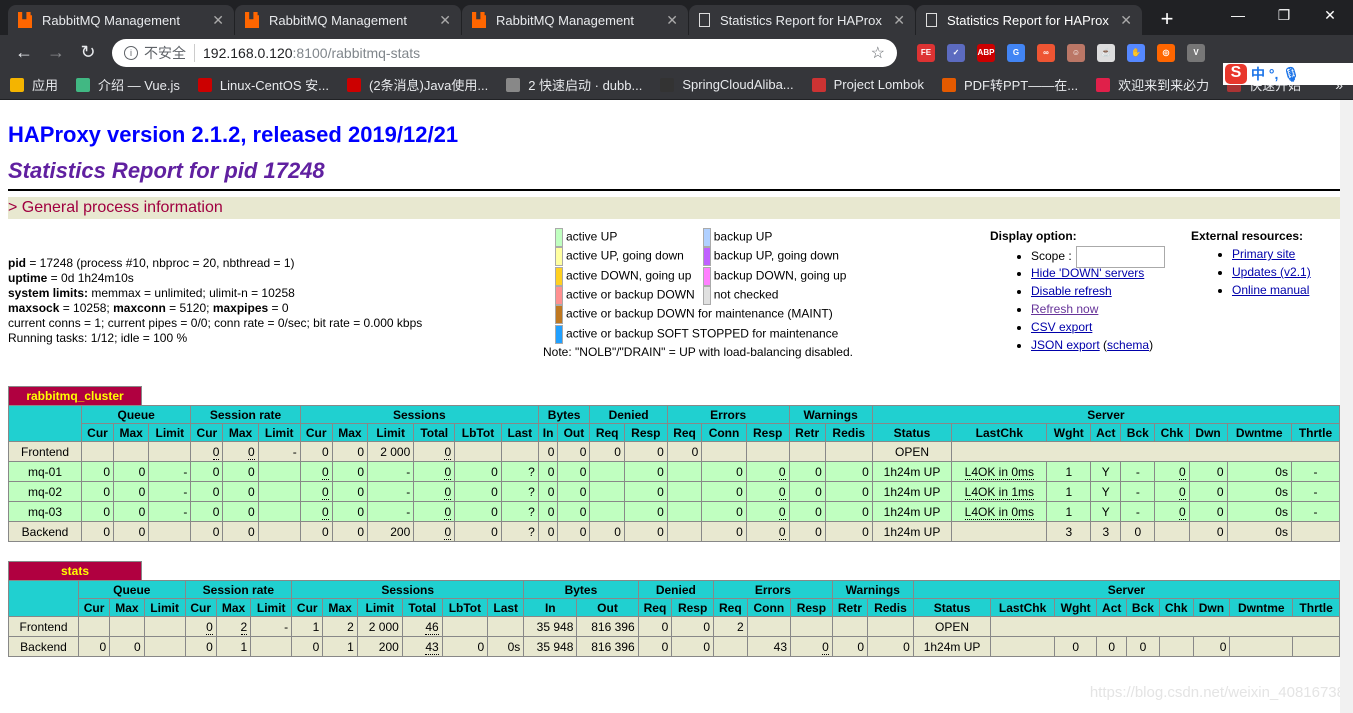  Describe the element at coordinates (1061, 327) in the screenshot. I see `csv-export-link: CSV export` at that location.